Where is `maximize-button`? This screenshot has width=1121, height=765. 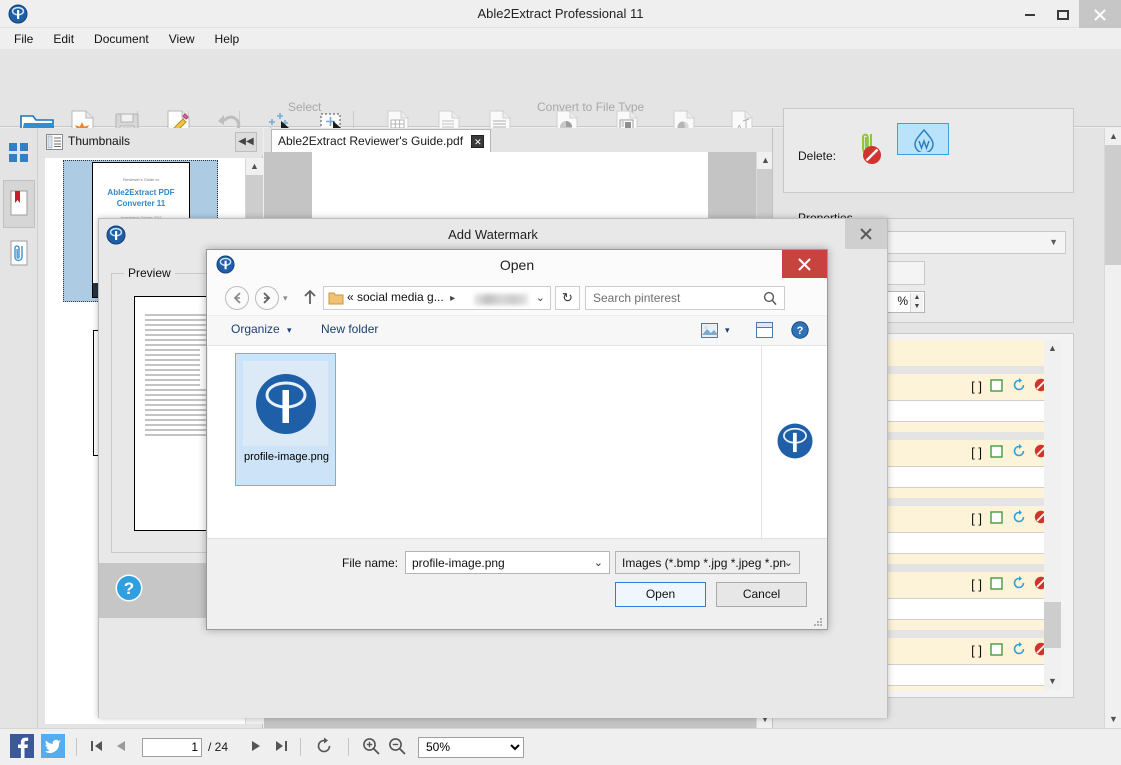 maximize-button is located at coordinates (1062, 14).